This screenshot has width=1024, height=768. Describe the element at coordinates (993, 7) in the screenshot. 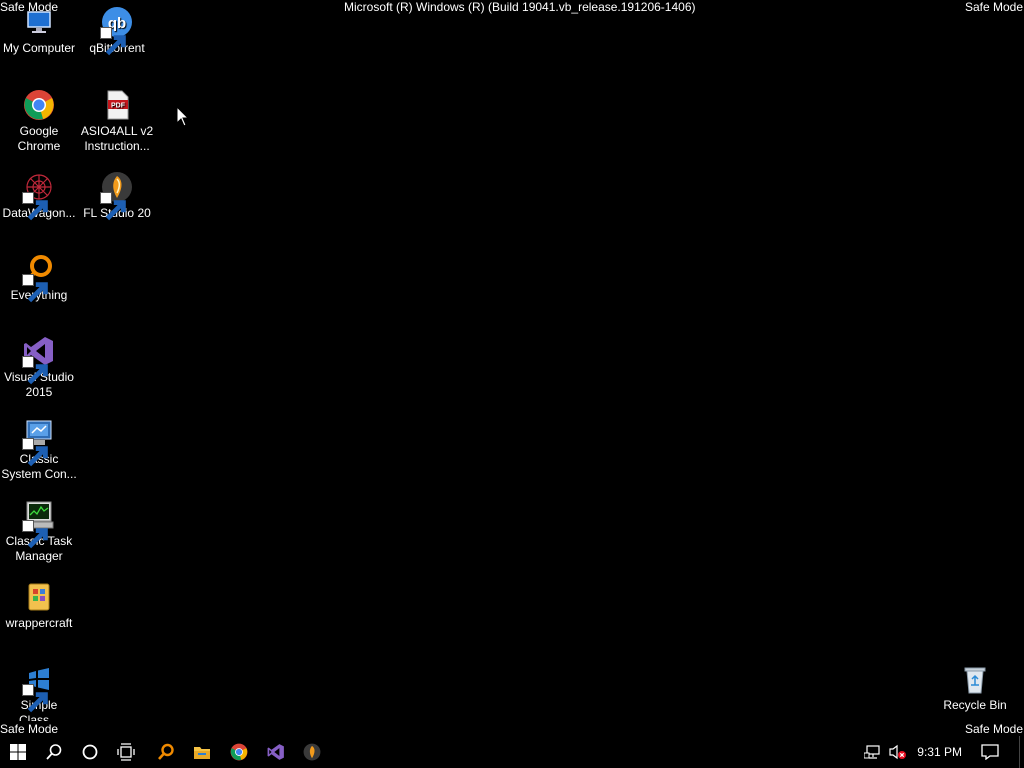

I see `safe-mode-watermark-top-right: Safe Mode` at that location.